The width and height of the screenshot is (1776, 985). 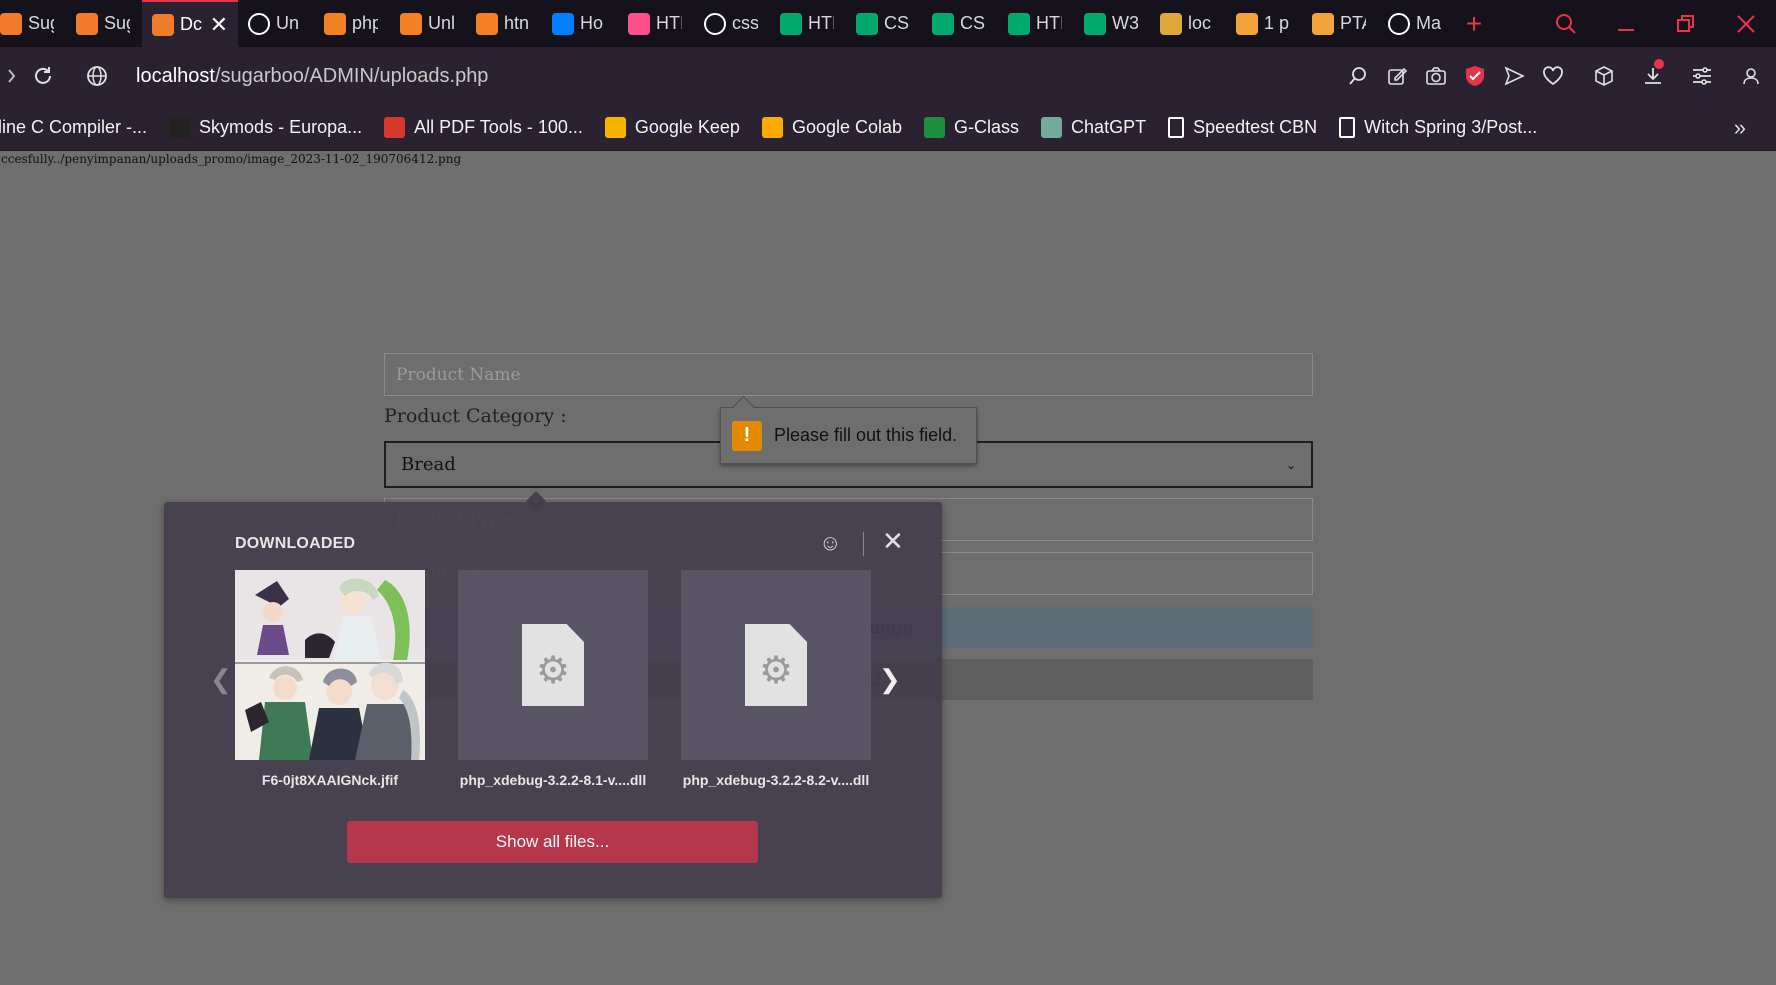 What do you see at coordinates (563, 23) in the screenshot?
I see `digitalocean-icon` at bounding box center [563, 23].